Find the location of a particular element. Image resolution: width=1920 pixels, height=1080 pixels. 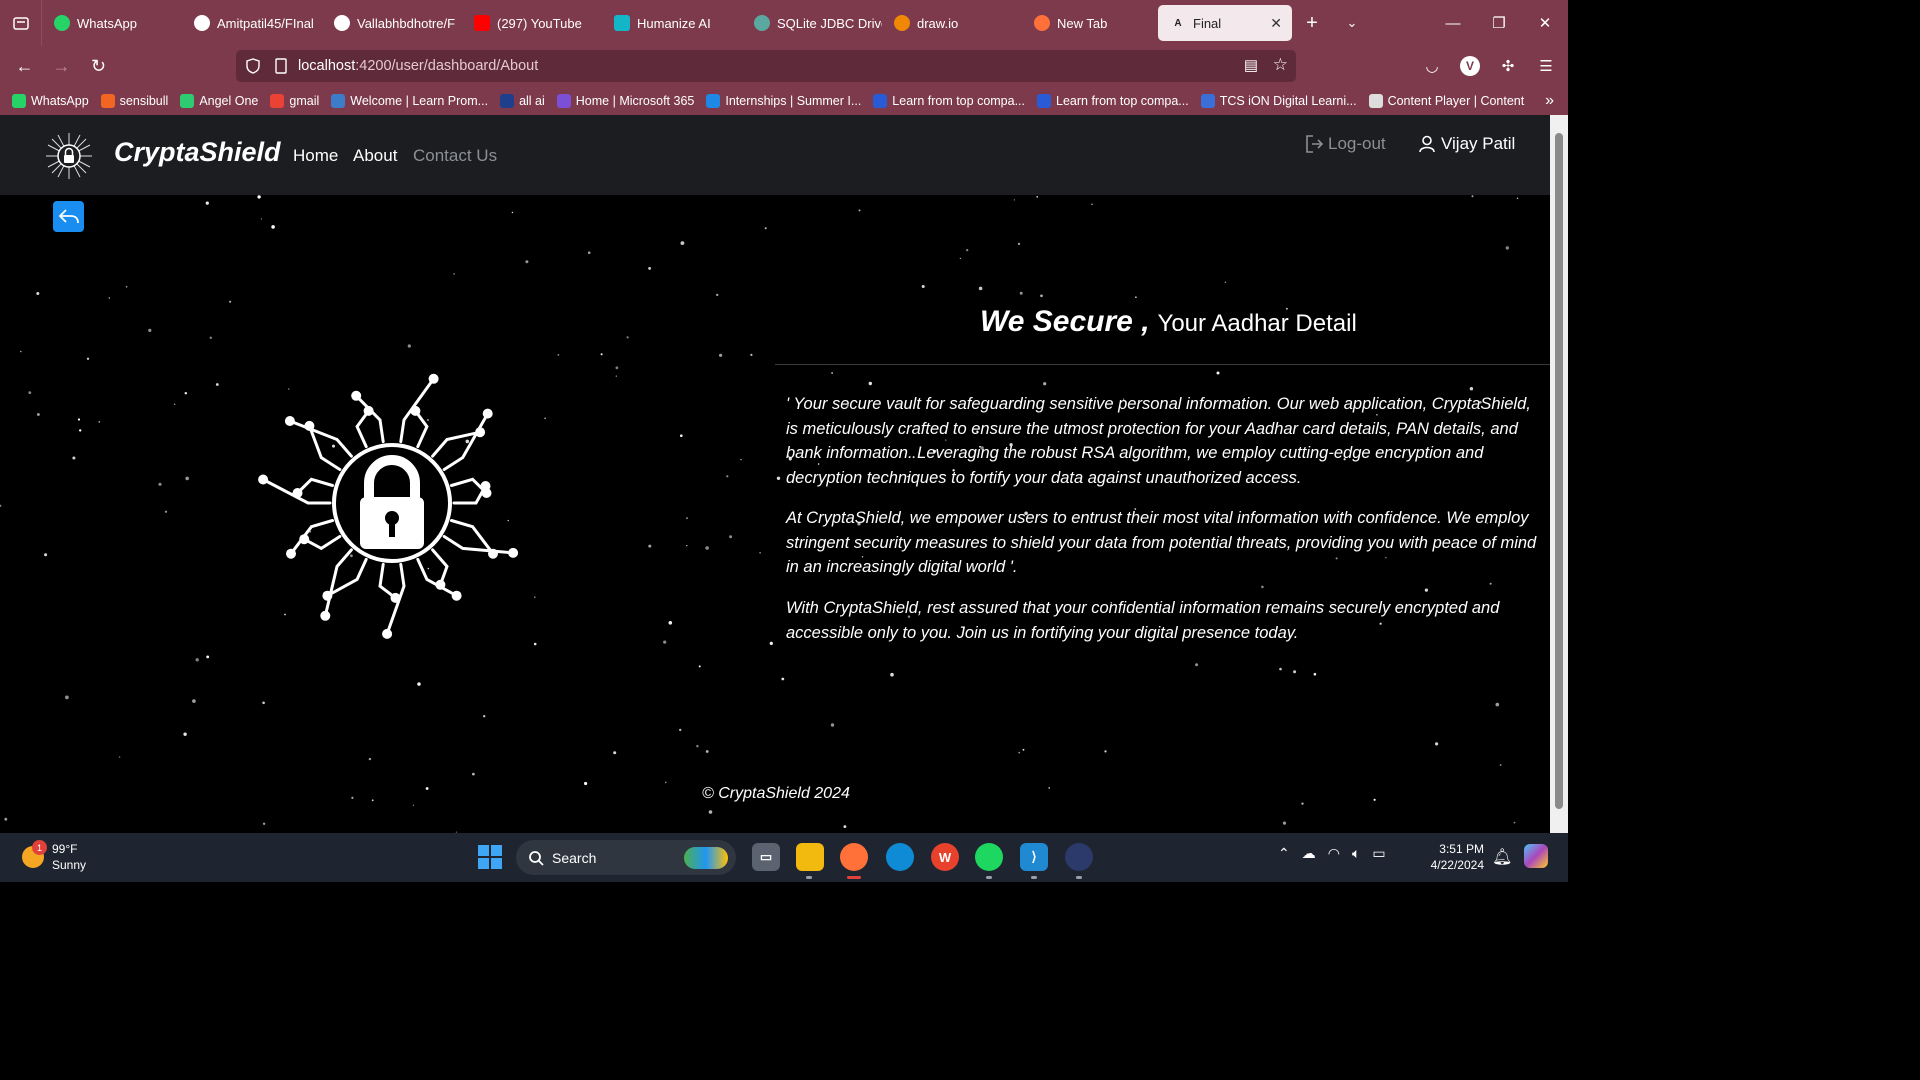

bookmark-item: all ai is located at coordinates (522, 100).